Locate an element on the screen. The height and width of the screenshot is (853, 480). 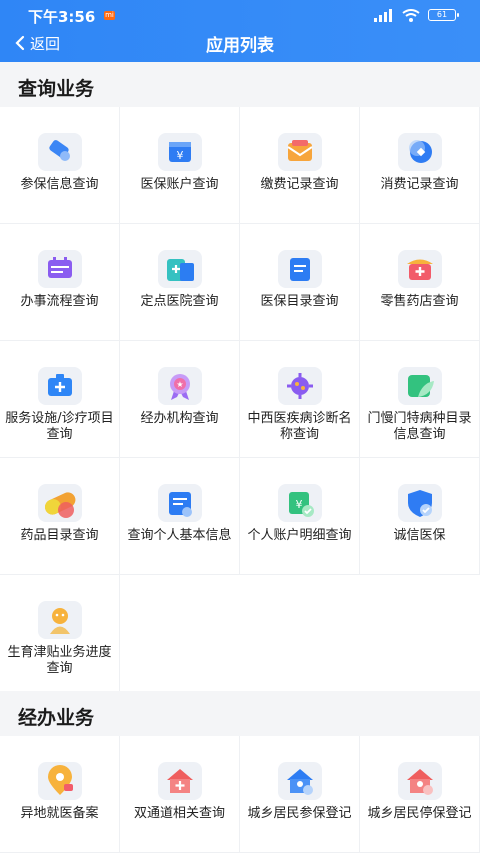
house-person-icon is located at coordinates (300, 781).